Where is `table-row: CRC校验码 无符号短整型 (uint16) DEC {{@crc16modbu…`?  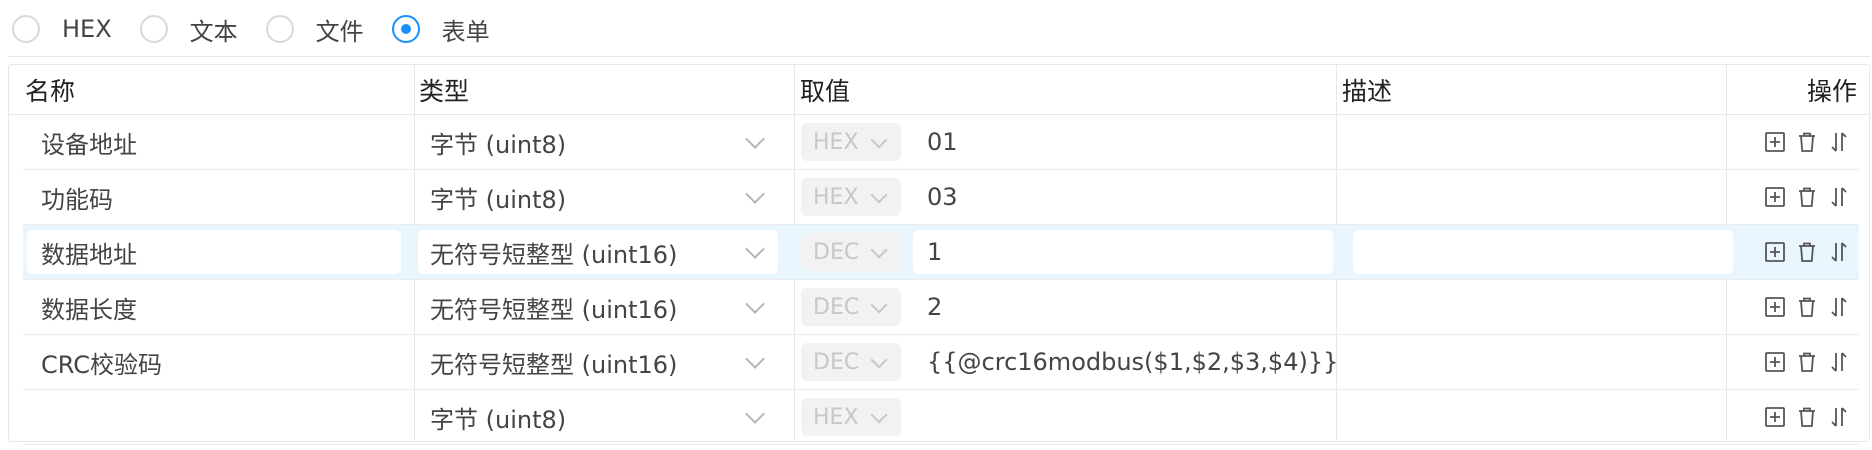 table-row: CRC校验码 无符号短整型 (uint16) DEC {{@crc16modbu… is located at coordinates (941, 362).